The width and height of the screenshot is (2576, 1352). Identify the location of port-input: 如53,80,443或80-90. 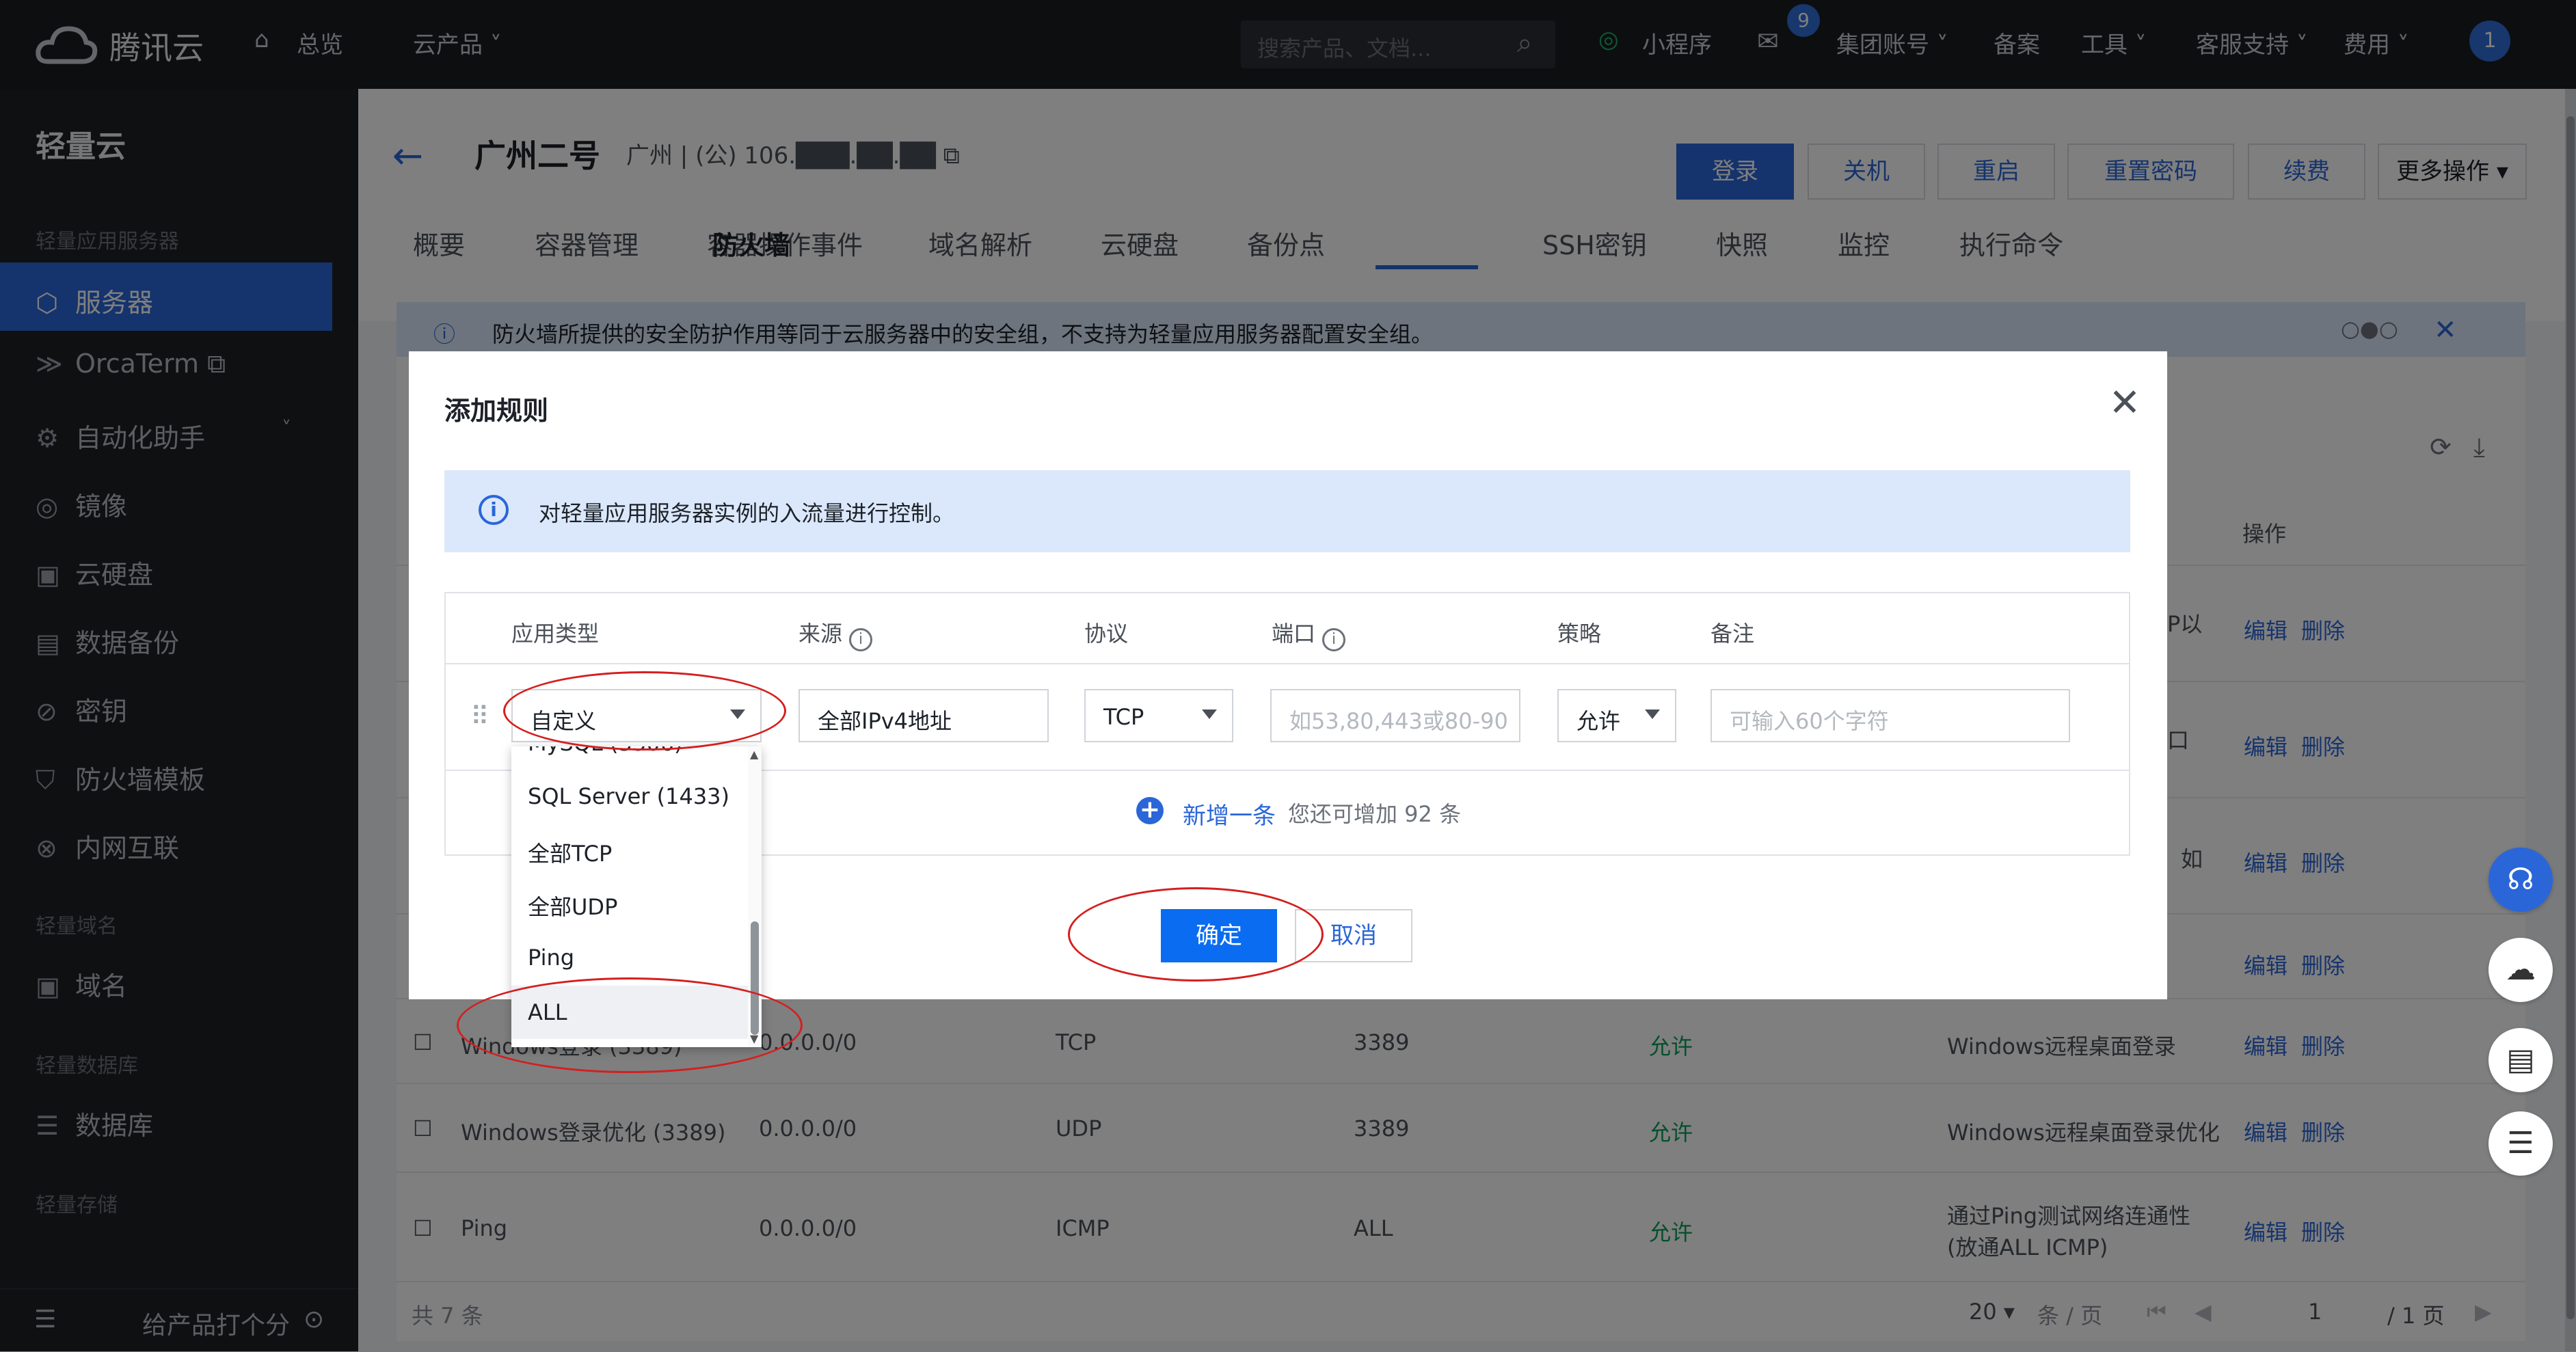
(1395, 715).